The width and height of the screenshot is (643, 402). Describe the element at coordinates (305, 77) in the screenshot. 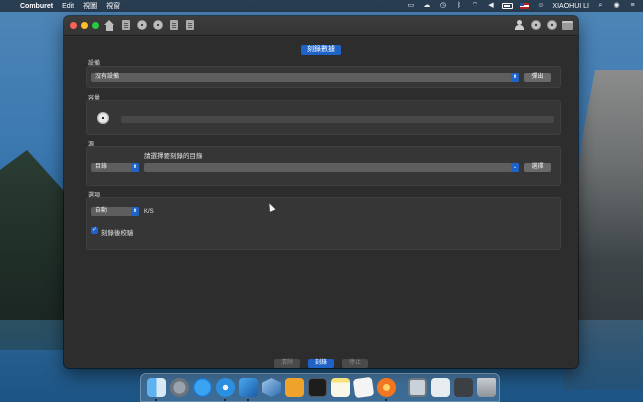

I see `device-select: 沒有設備 ⬍` at that location.